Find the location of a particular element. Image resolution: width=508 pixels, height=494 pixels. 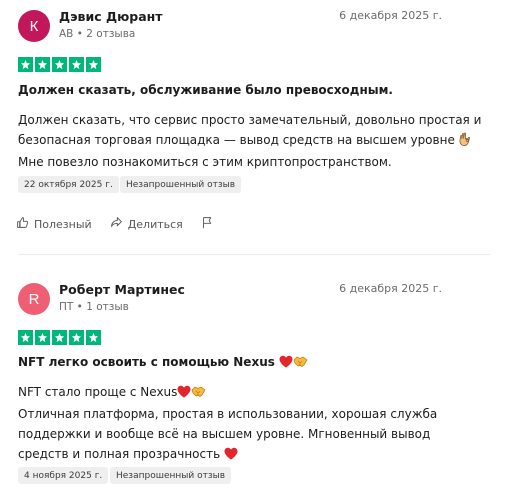

avatar: К is located at coordinates (34, 26).